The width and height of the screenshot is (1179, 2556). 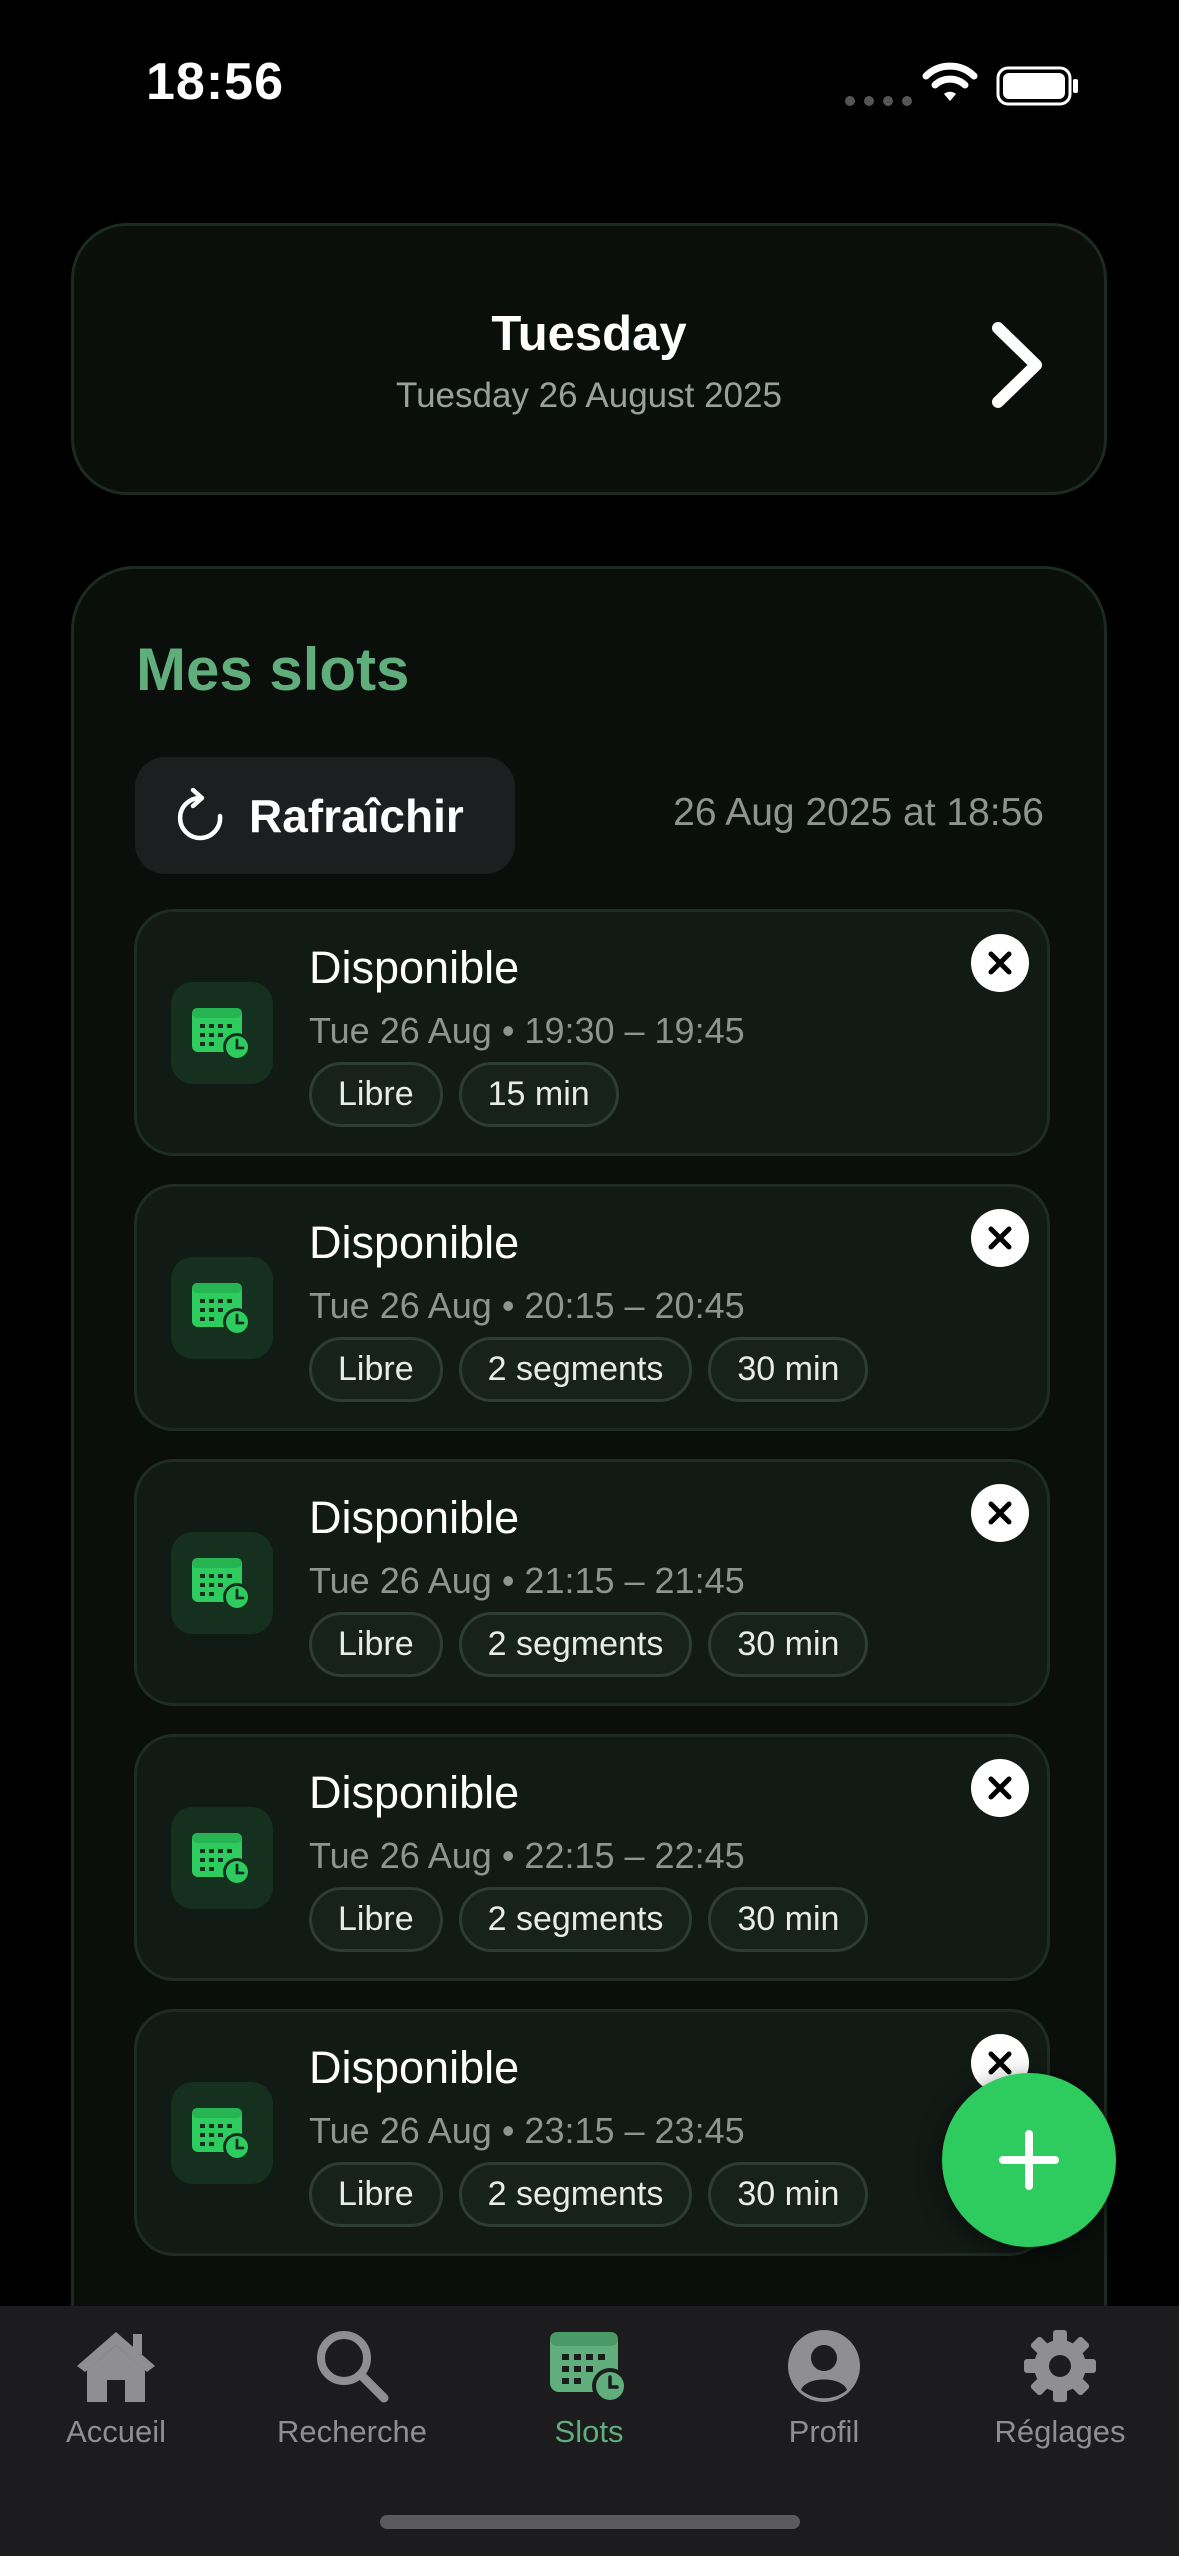 I want to click on tab-label: Slots, so click(x=589, y=2431).